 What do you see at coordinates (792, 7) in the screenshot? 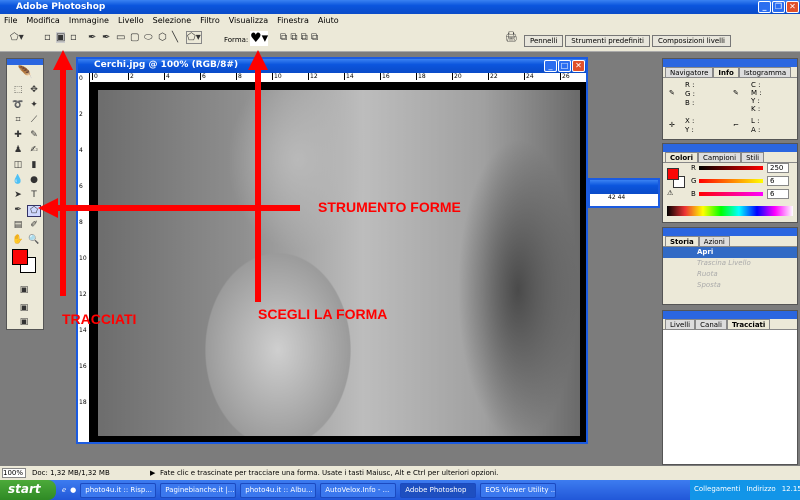
I see `close-button: ✕` at bounding box center [792, 7].